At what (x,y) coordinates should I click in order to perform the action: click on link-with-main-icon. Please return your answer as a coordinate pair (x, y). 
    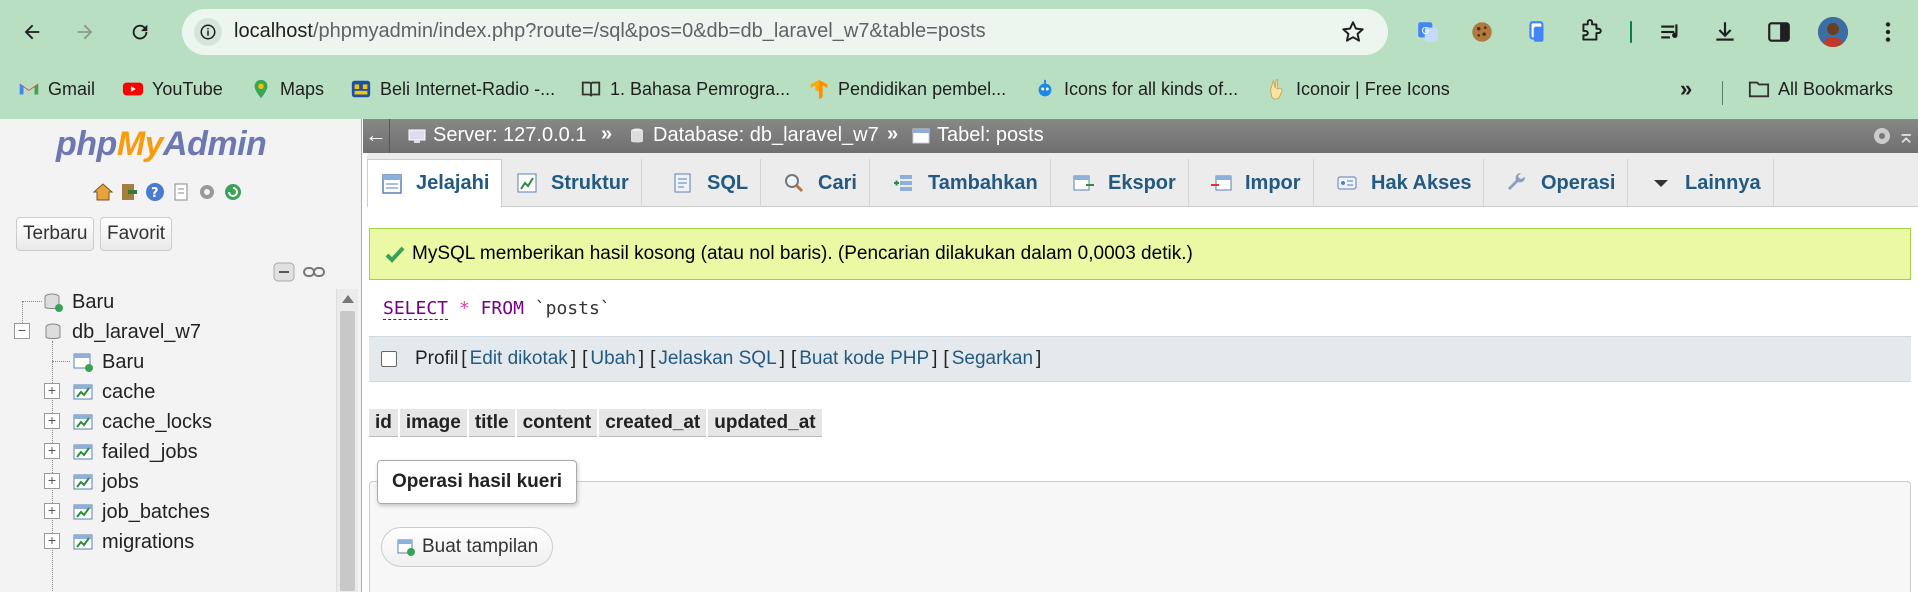
    Looking at the image, I should click on (314, 272).